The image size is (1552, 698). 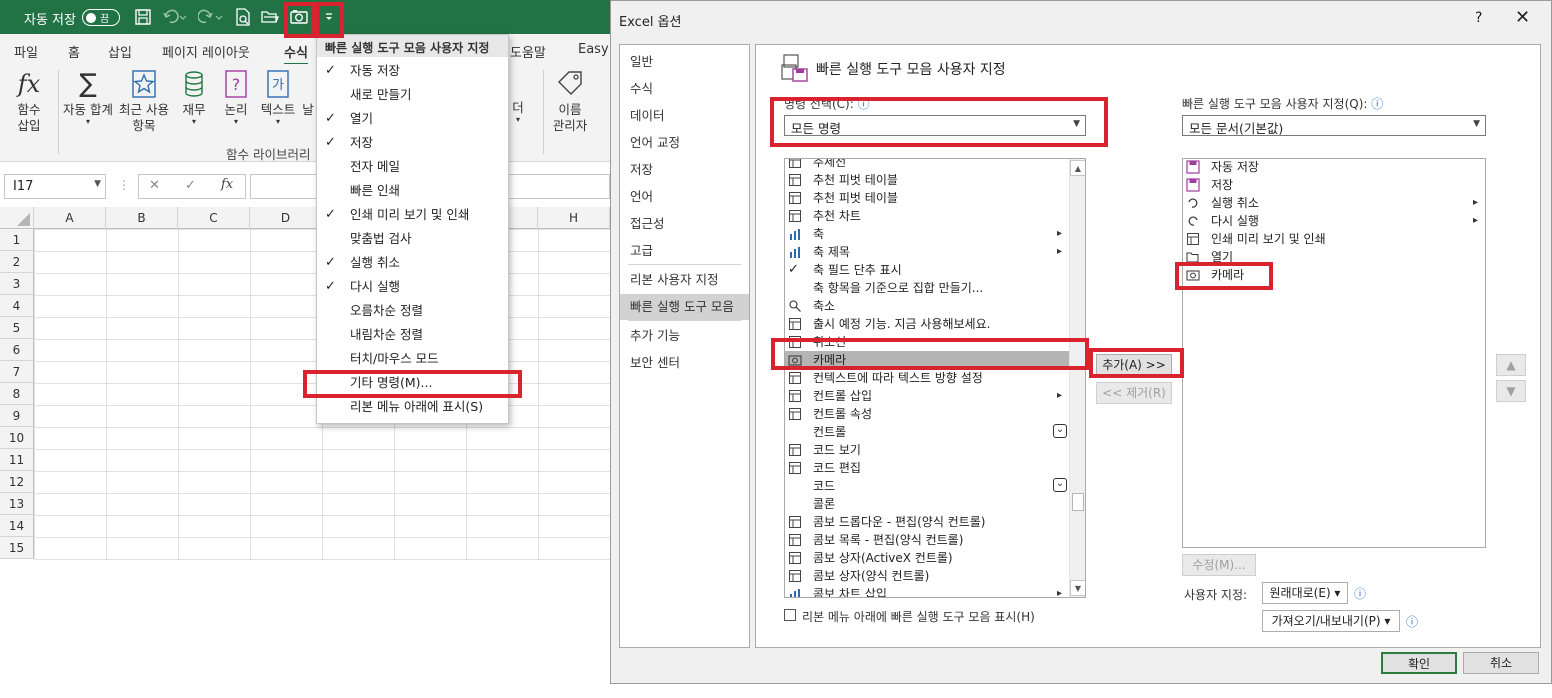 I want to click on customize-qat-select: 모든 문서(기본값) ▼, so click(x=1334, y=125).